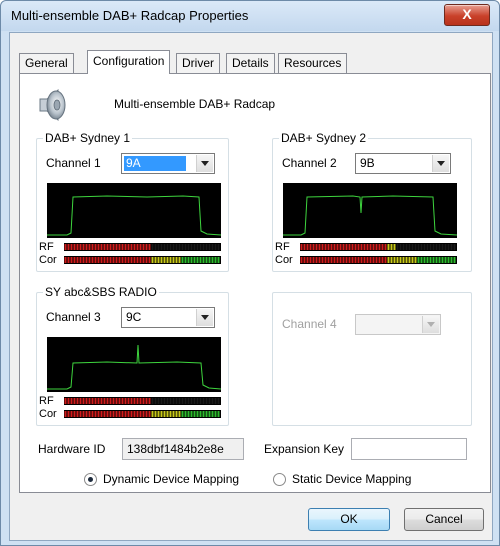 This screenshot has height=546, width=500. I want to click on channel-label: Channel 4, so click(309, 324).